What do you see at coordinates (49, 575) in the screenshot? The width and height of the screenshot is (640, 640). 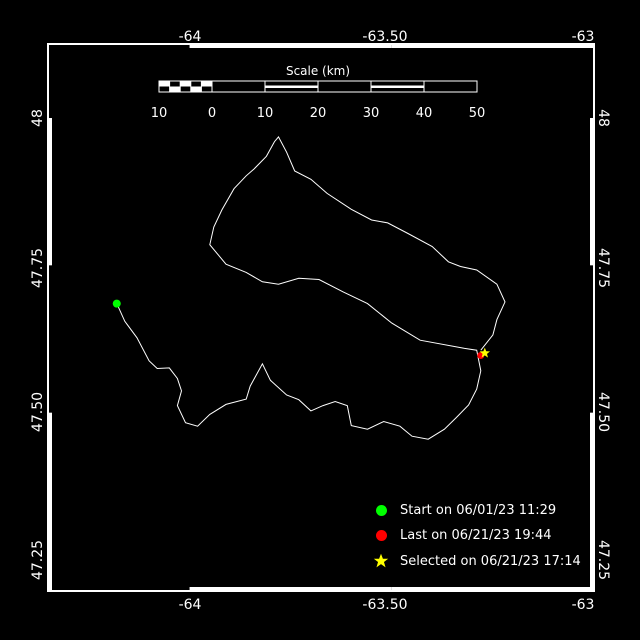 I see `frame-band-left-end` at bounding box center [49, 575].